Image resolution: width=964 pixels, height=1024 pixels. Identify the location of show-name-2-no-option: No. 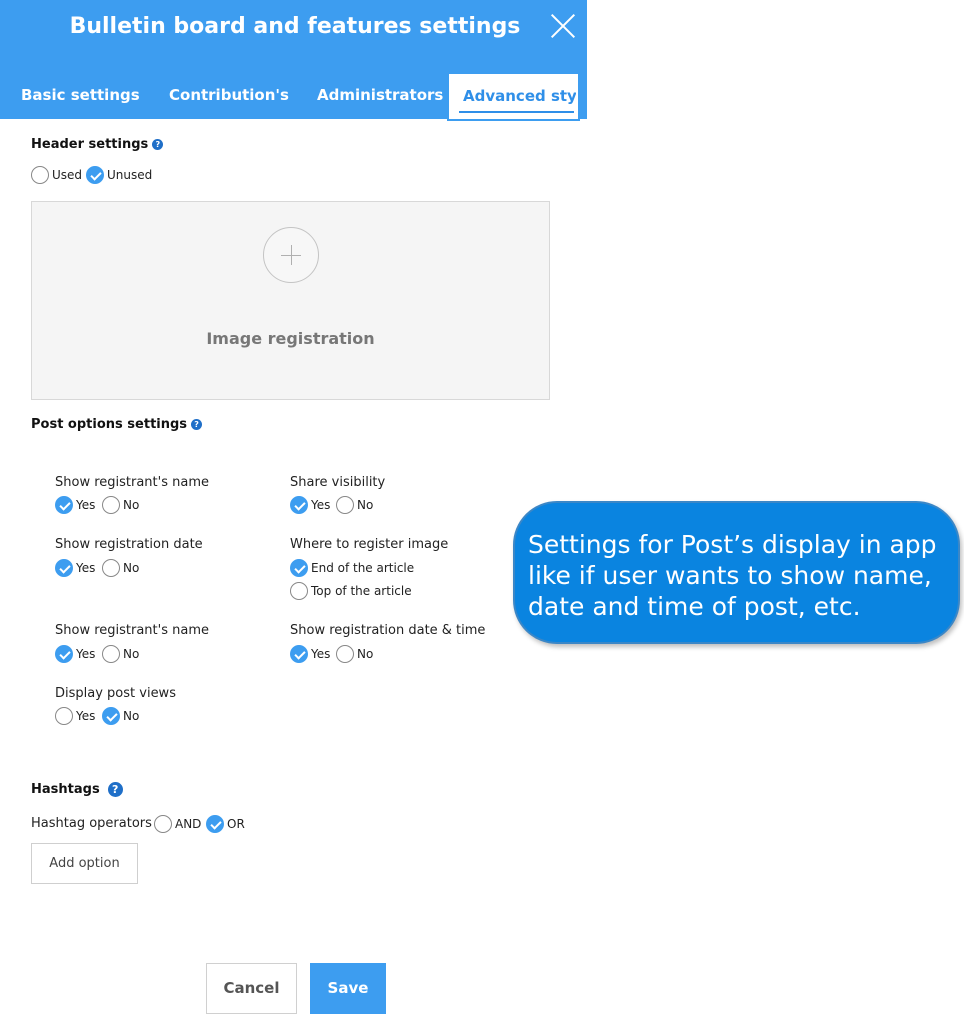
(122, 654).